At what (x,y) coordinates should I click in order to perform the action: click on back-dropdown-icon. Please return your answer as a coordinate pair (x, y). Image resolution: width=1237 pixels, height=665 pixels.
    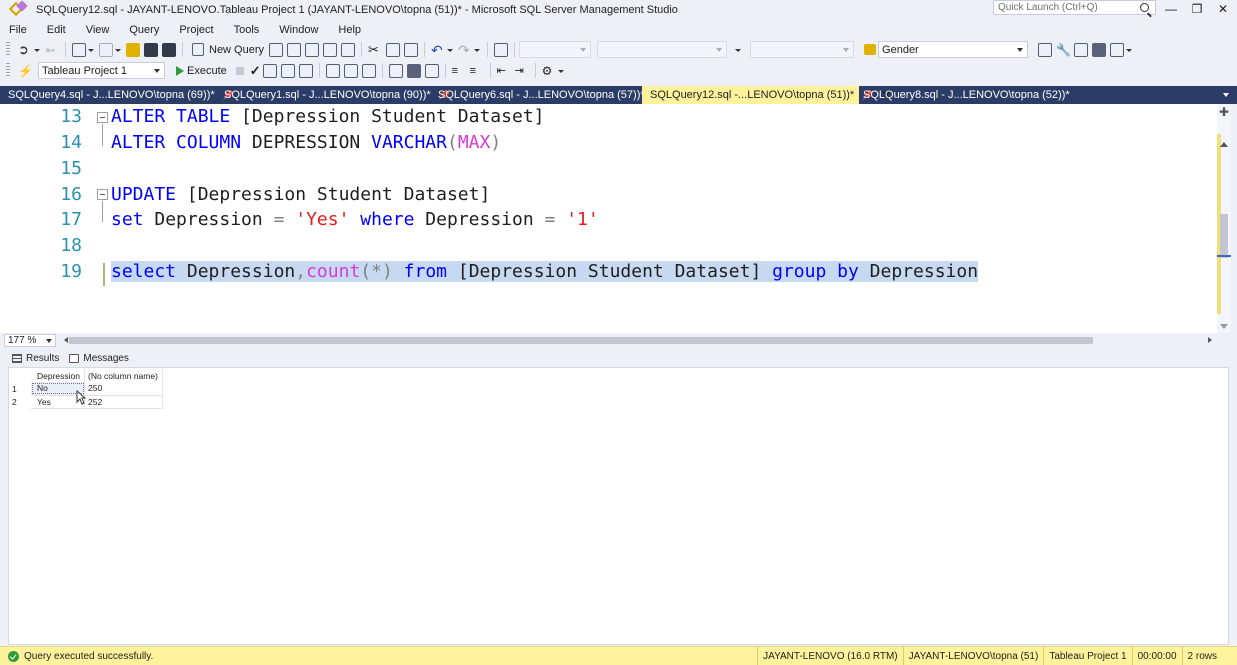
    Looking at the image, I should click on (37, 50).